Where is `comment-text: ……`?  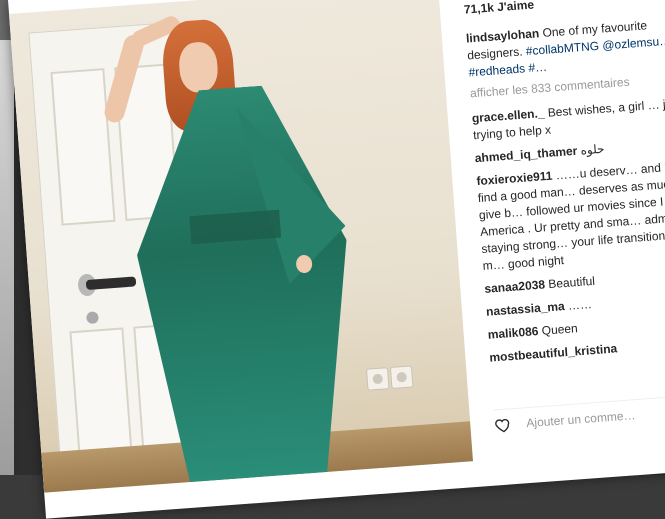 comment-text: …… is located at coordinates (580, 305).